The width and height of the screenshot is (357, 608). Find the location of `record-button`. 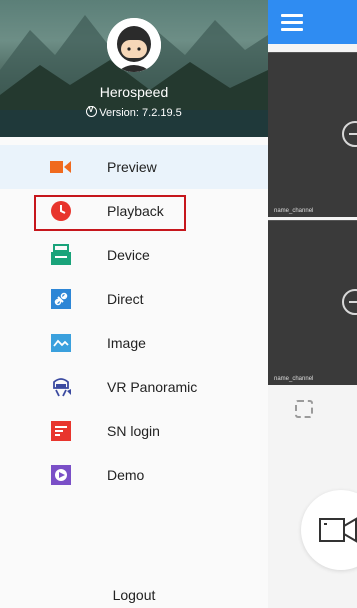

record-button is located at coordinates (329, 530).